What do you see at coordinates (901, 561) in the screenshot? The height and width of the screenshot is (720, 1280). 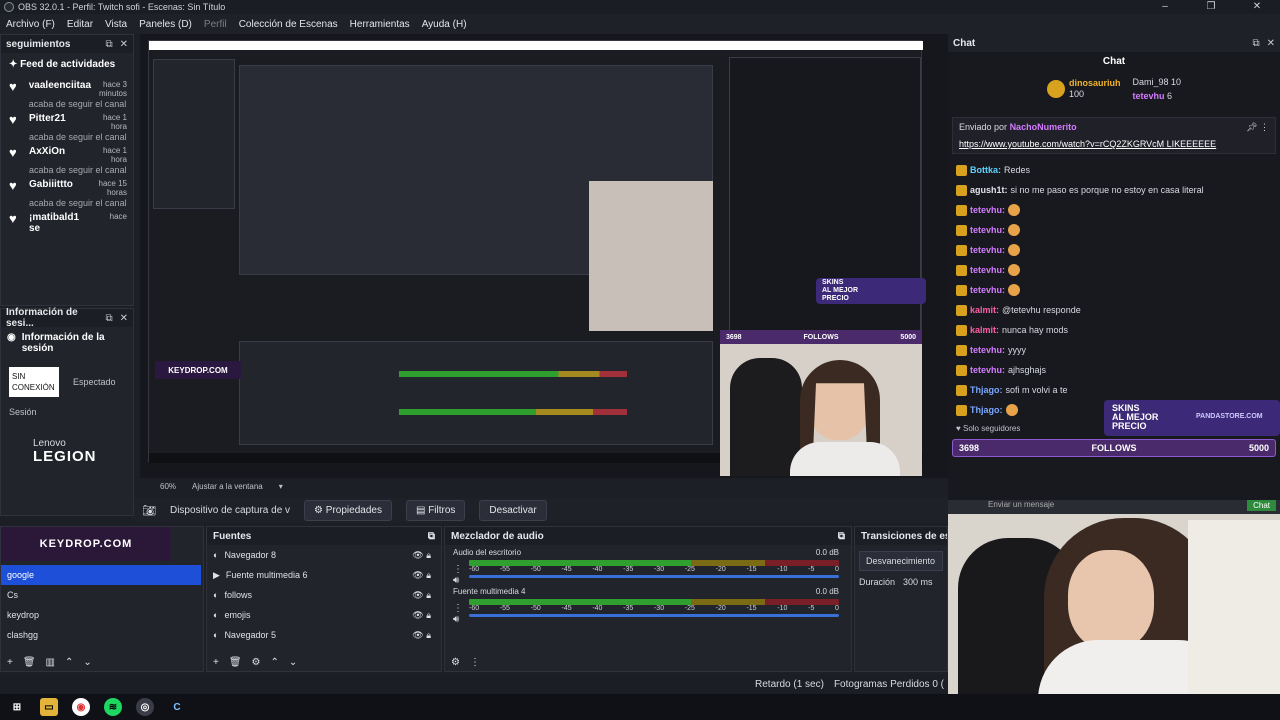 I see `transition-select: Desvanecimiento` at bounding box center [901, 561].